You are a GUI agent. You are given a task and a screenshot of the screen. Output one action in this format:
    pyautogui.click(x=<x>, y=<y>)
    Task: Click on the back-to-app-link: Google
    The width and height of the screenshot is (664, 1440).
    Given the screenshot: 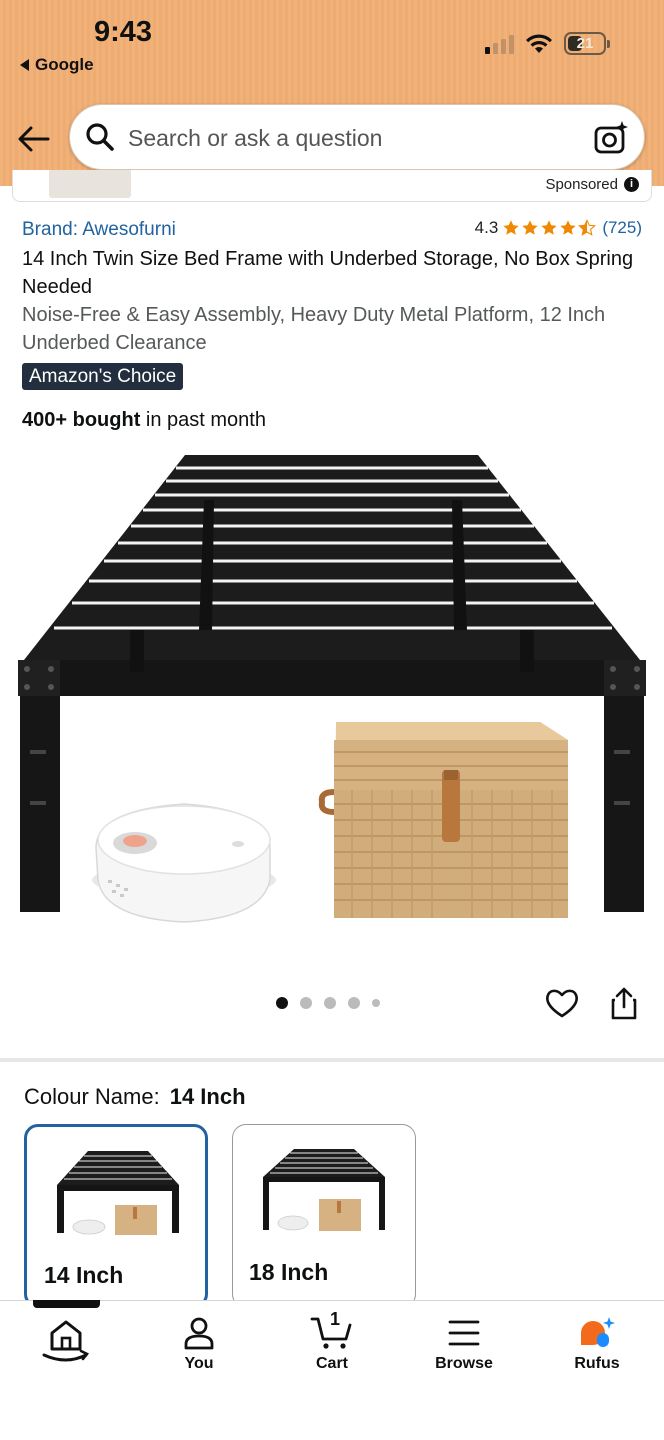 What is the action you would take?
    pyautogui.click(x=57, y=65)
    